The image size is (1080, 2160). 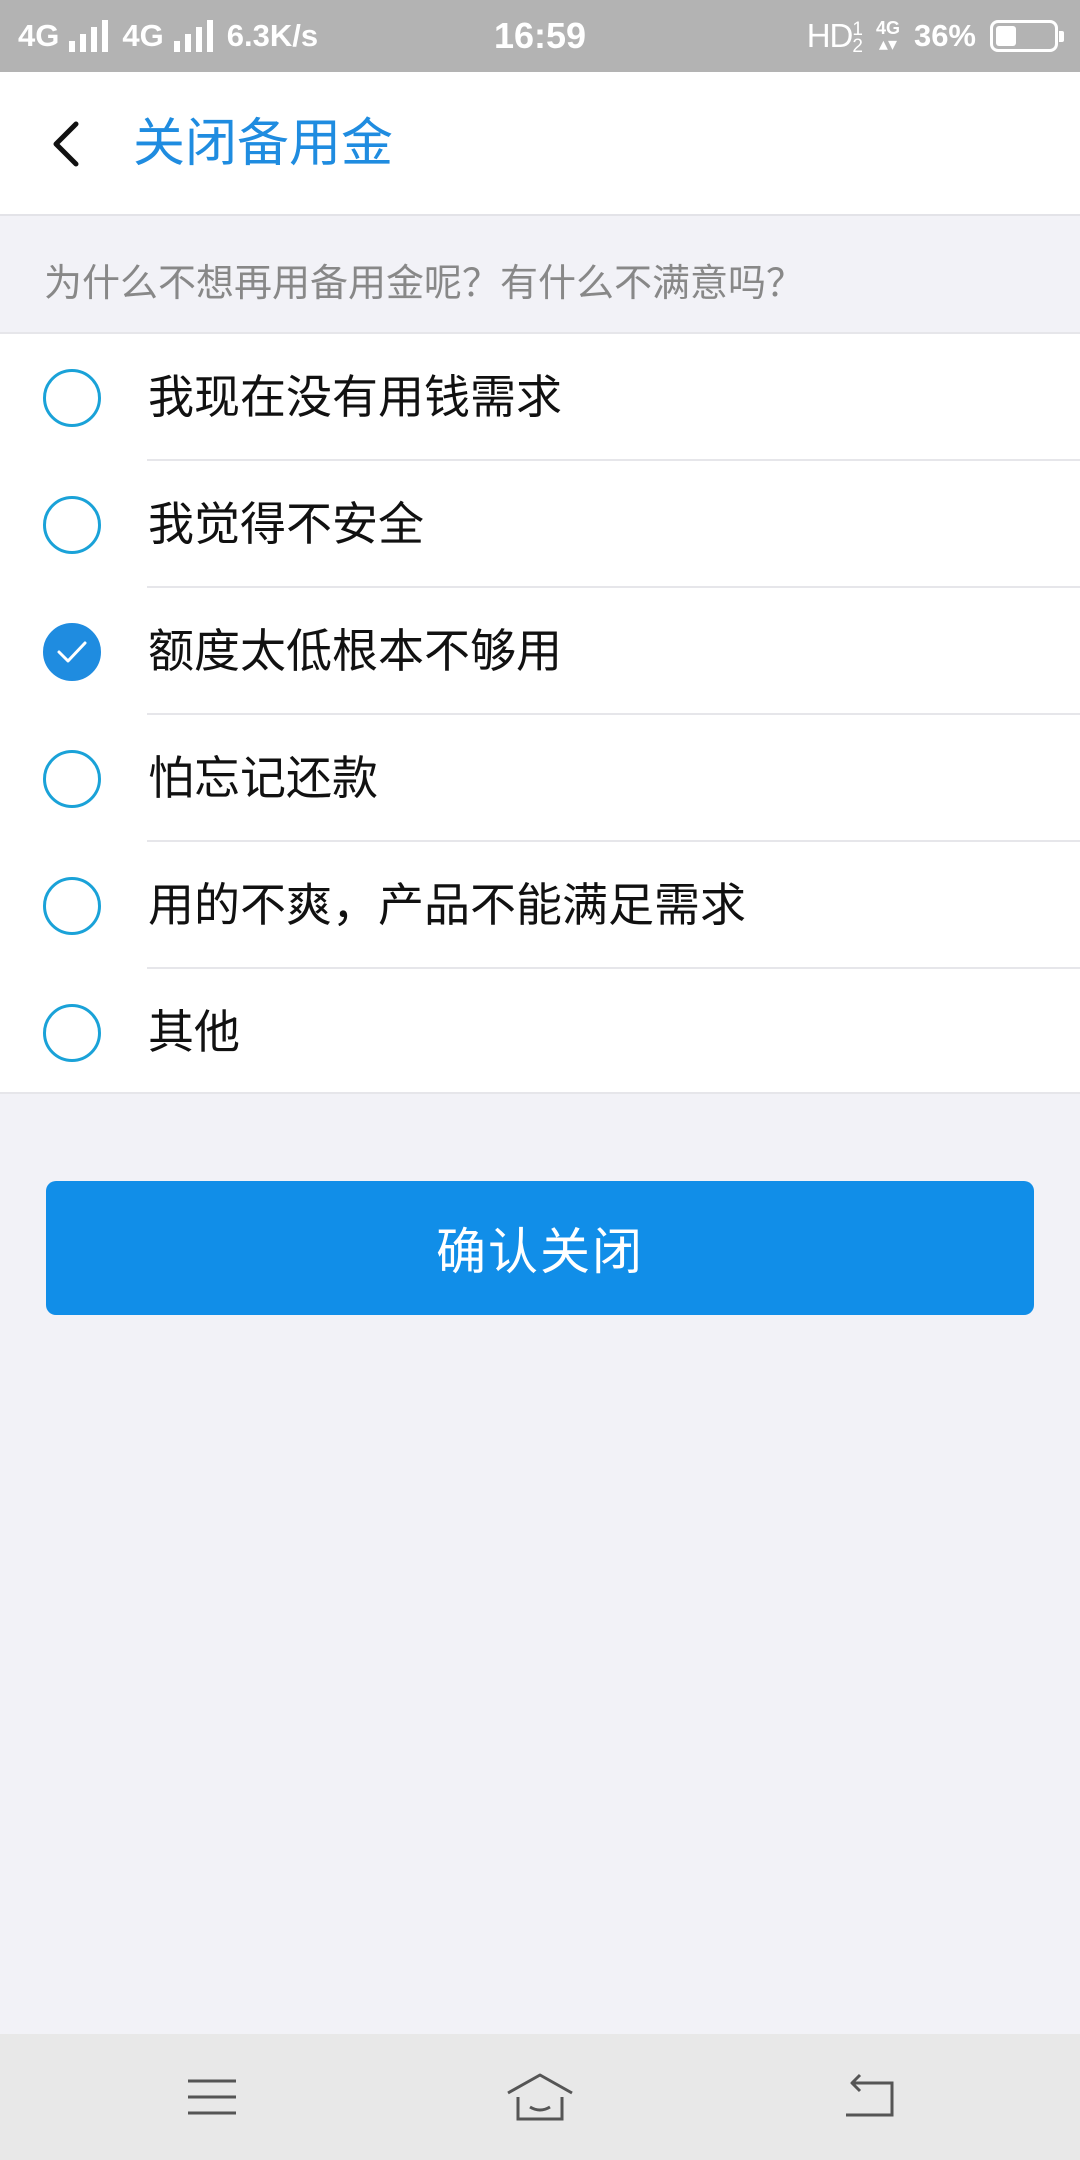 I want to click on battery-text: 36%, so click(x=944, y=35).